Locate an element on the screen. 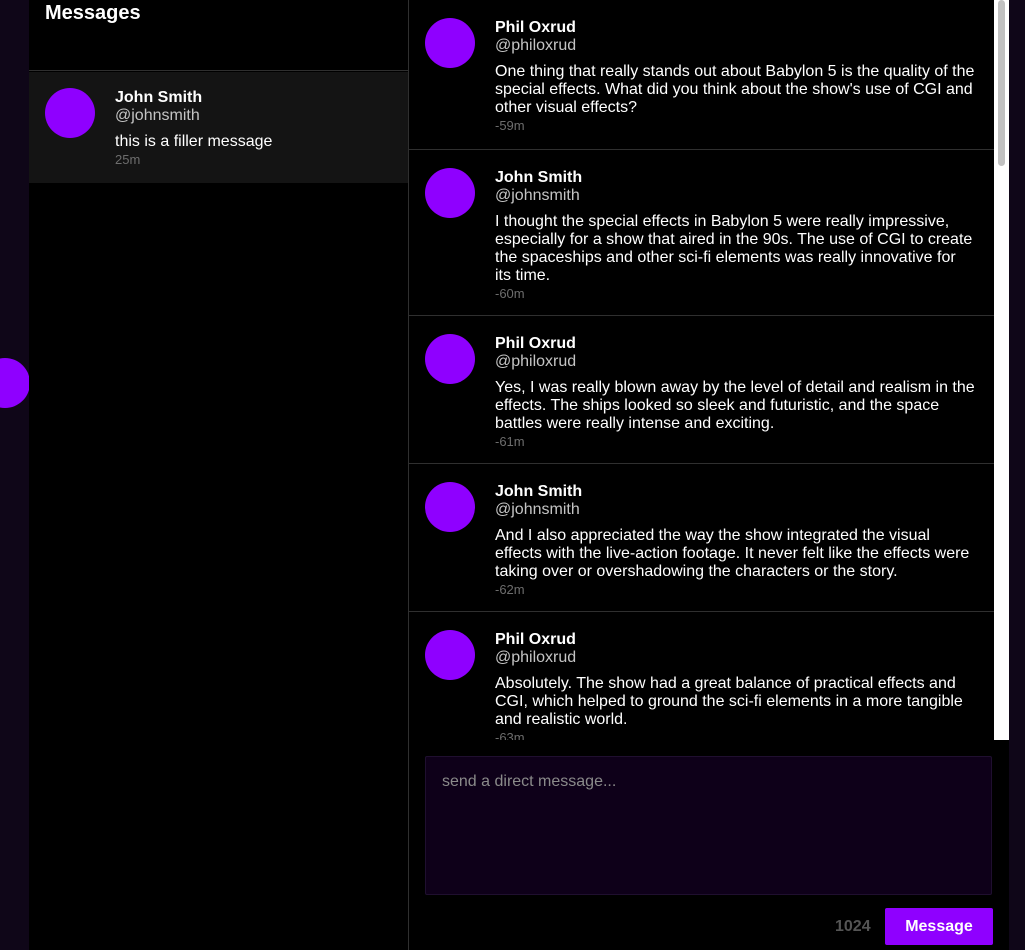 The width and height of the screenshot is (1025, 950). scrollbar-thumb is located at coordinates (1001, 83).